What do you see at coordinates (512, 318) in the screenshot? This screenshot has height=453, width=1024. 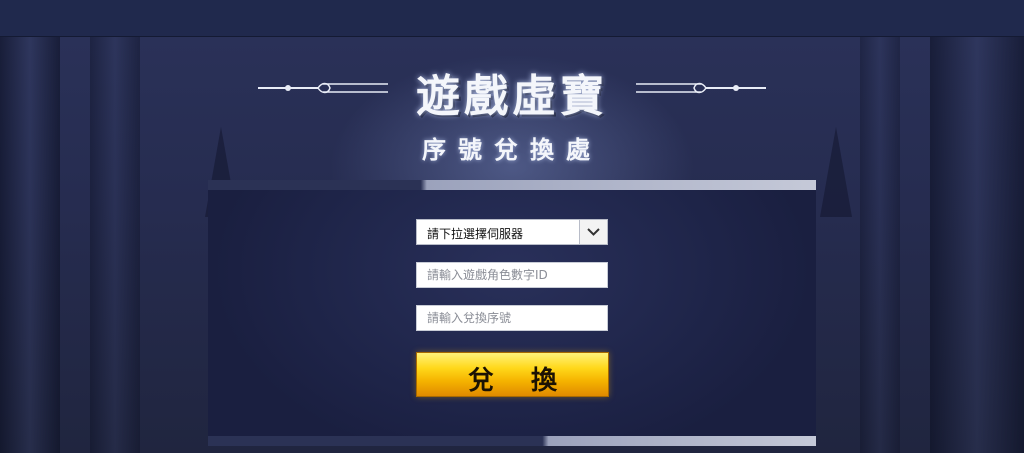 I see `serial-code-input` at bounding box center [512, 318].